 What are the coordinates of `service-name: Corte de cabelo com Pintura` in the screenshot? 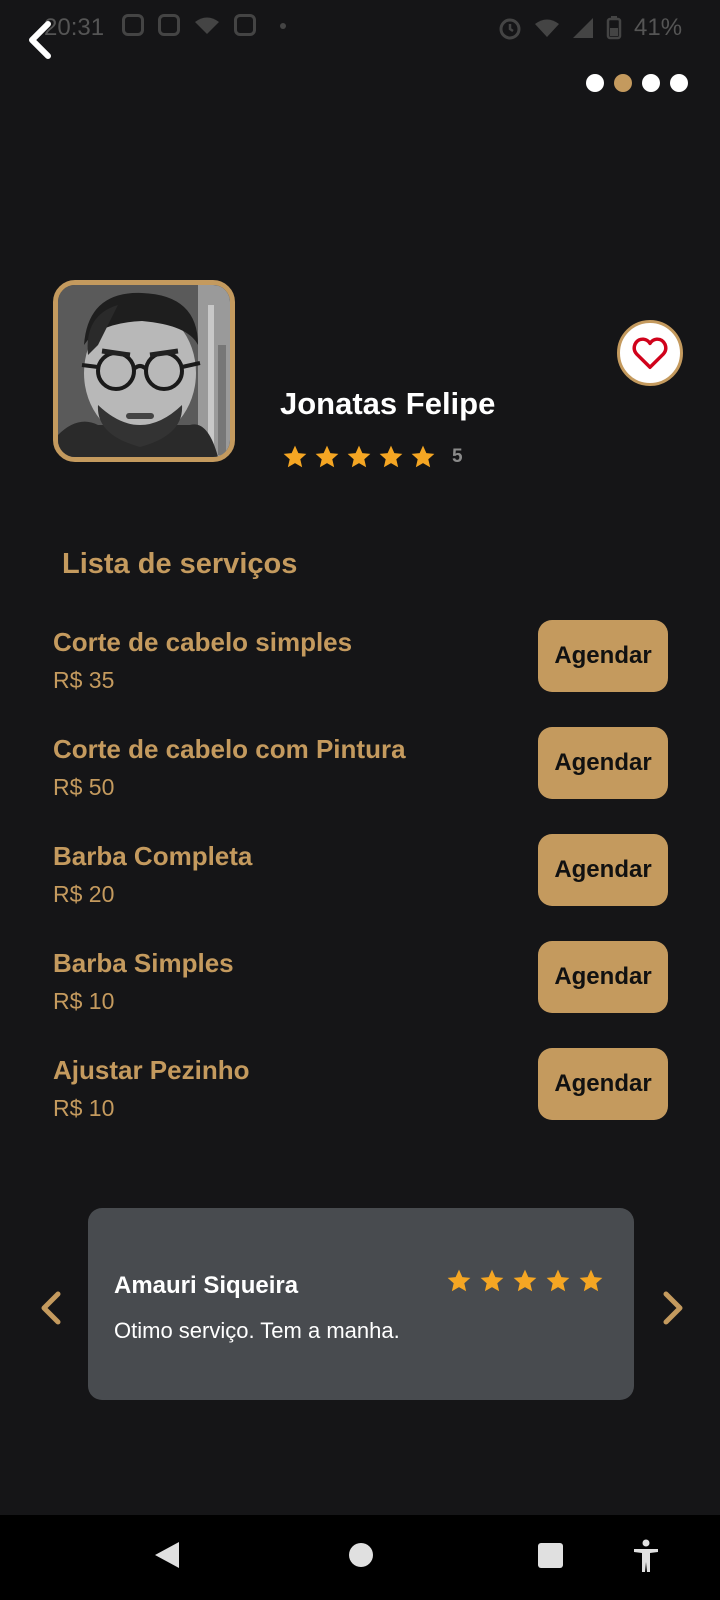 It's located at (229, 749).